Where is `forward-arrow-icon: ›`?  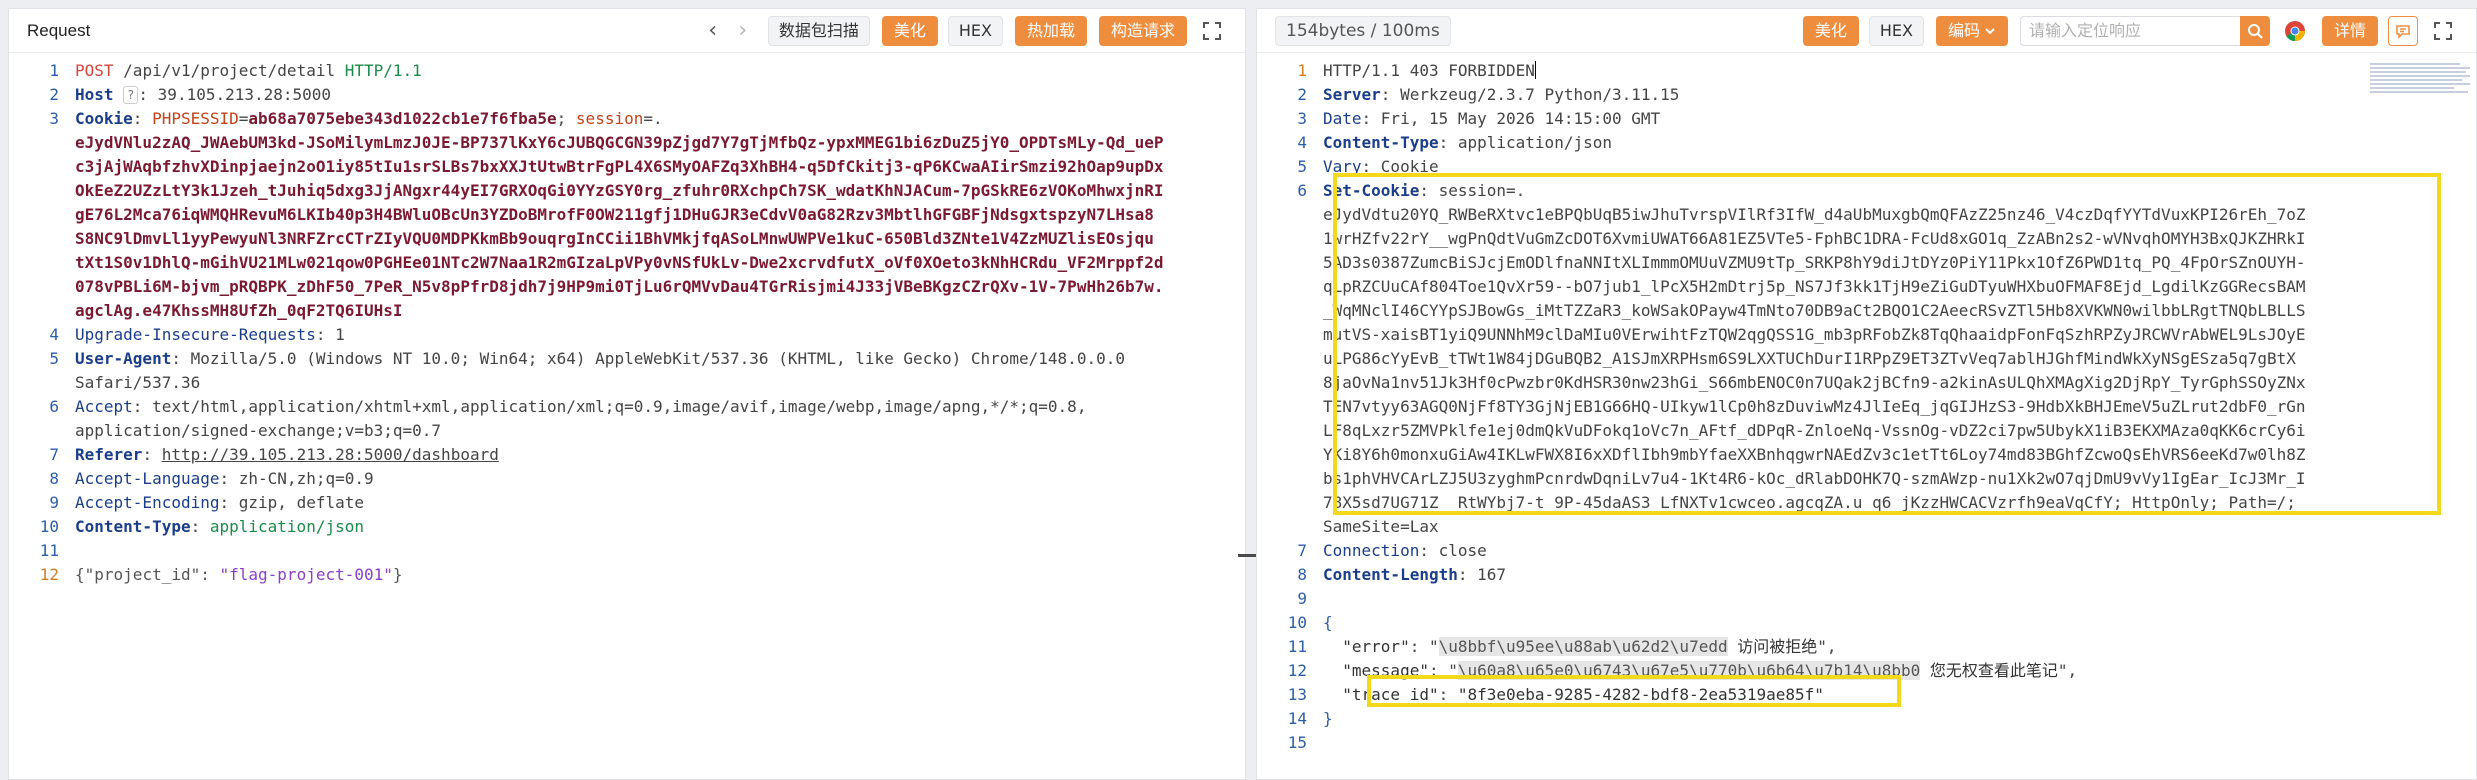
forward-arrow-icon: › is located at coordinates (743, 30).